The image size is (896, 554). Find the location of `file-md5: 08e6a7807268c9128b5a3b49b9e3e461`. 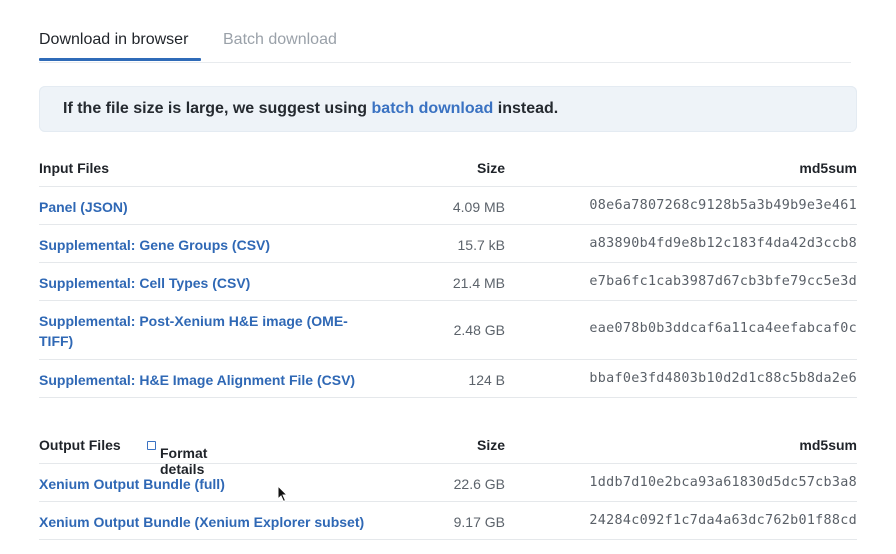

file-md5: 08e6a7807268c9128b5a3b49b9e3e461 is located at coordinates (723, 205).